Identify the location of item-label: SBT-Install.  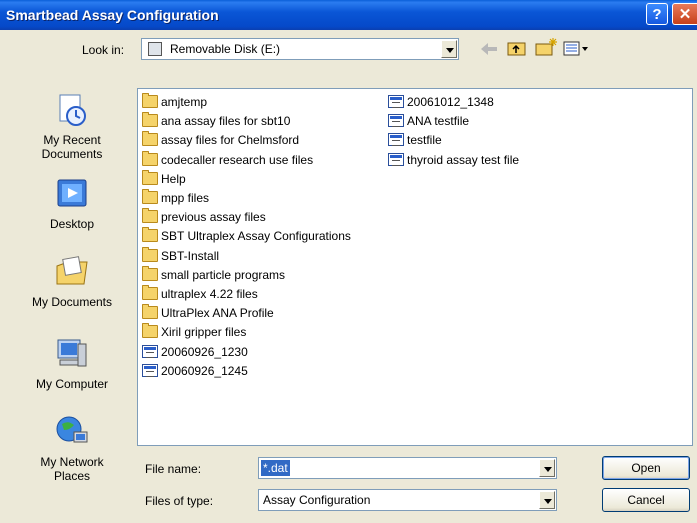
(190, 255).